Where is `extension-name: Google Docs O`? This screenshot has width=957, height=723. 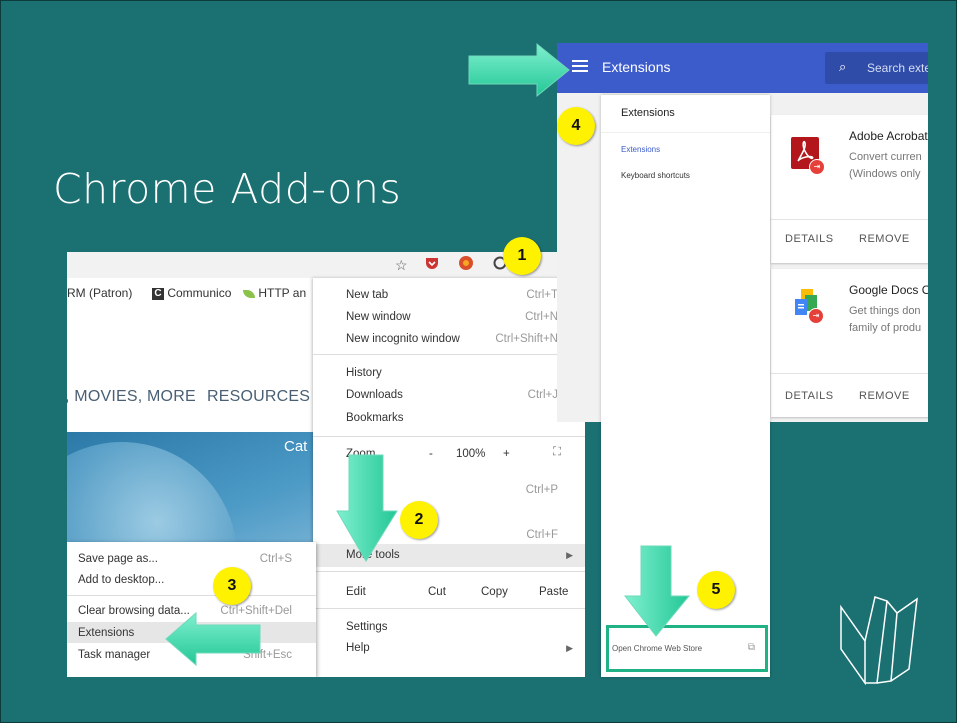 extension-name: Google Docs O is located at coordinates (888, 290).